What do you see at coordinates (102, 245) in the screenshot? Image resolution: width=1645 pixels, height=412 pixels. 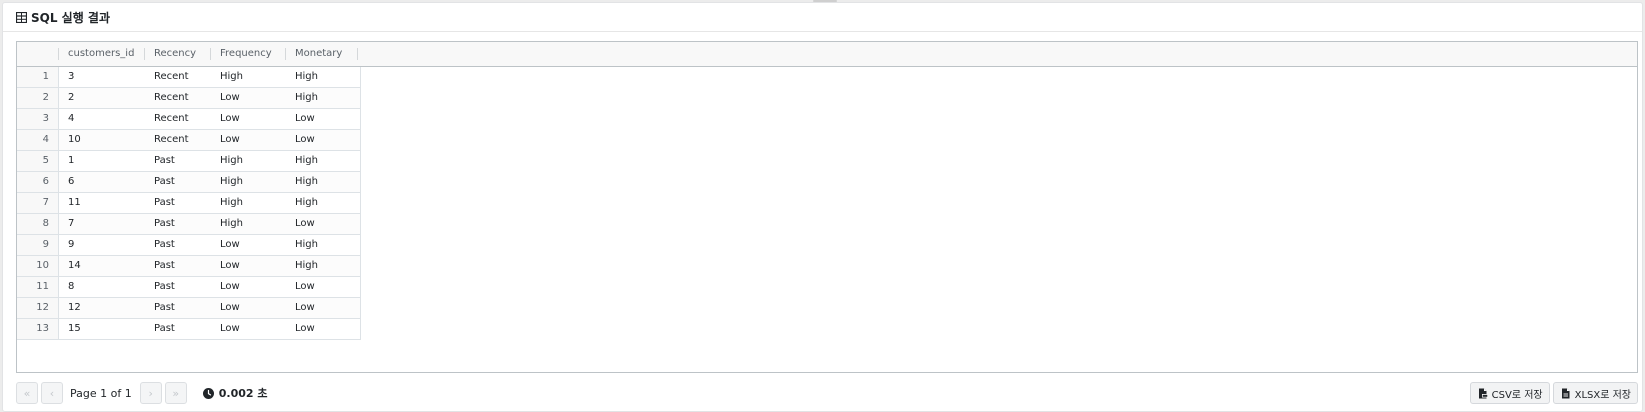 I see `cell-customers-id: 9` at bounding box center [102, 245].